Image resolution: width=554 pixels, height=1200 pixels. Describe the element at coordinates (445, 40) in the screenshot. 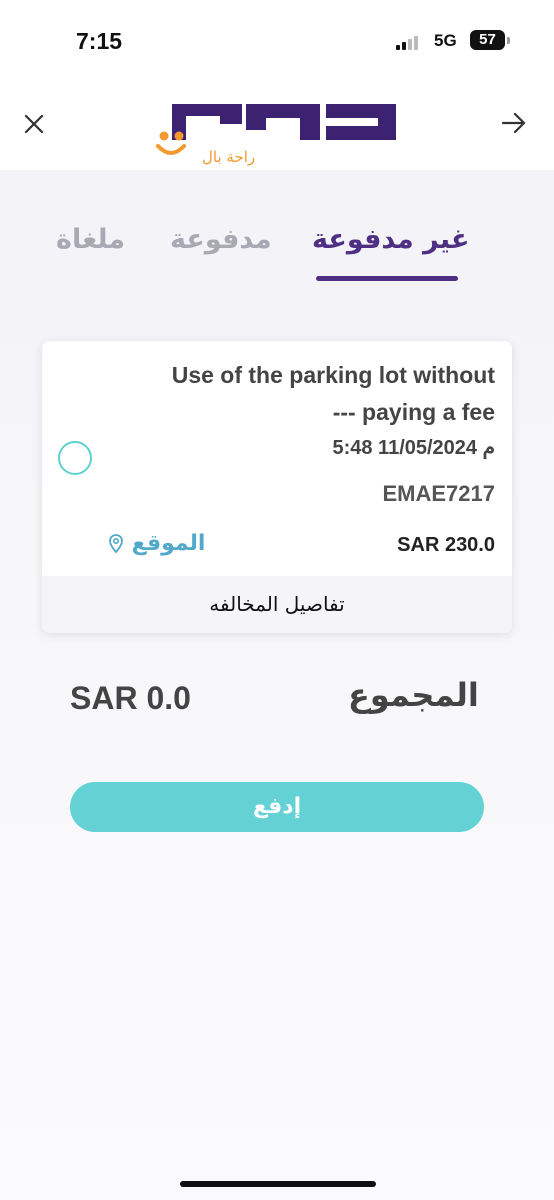

I see `network-label: 5G` at that location.